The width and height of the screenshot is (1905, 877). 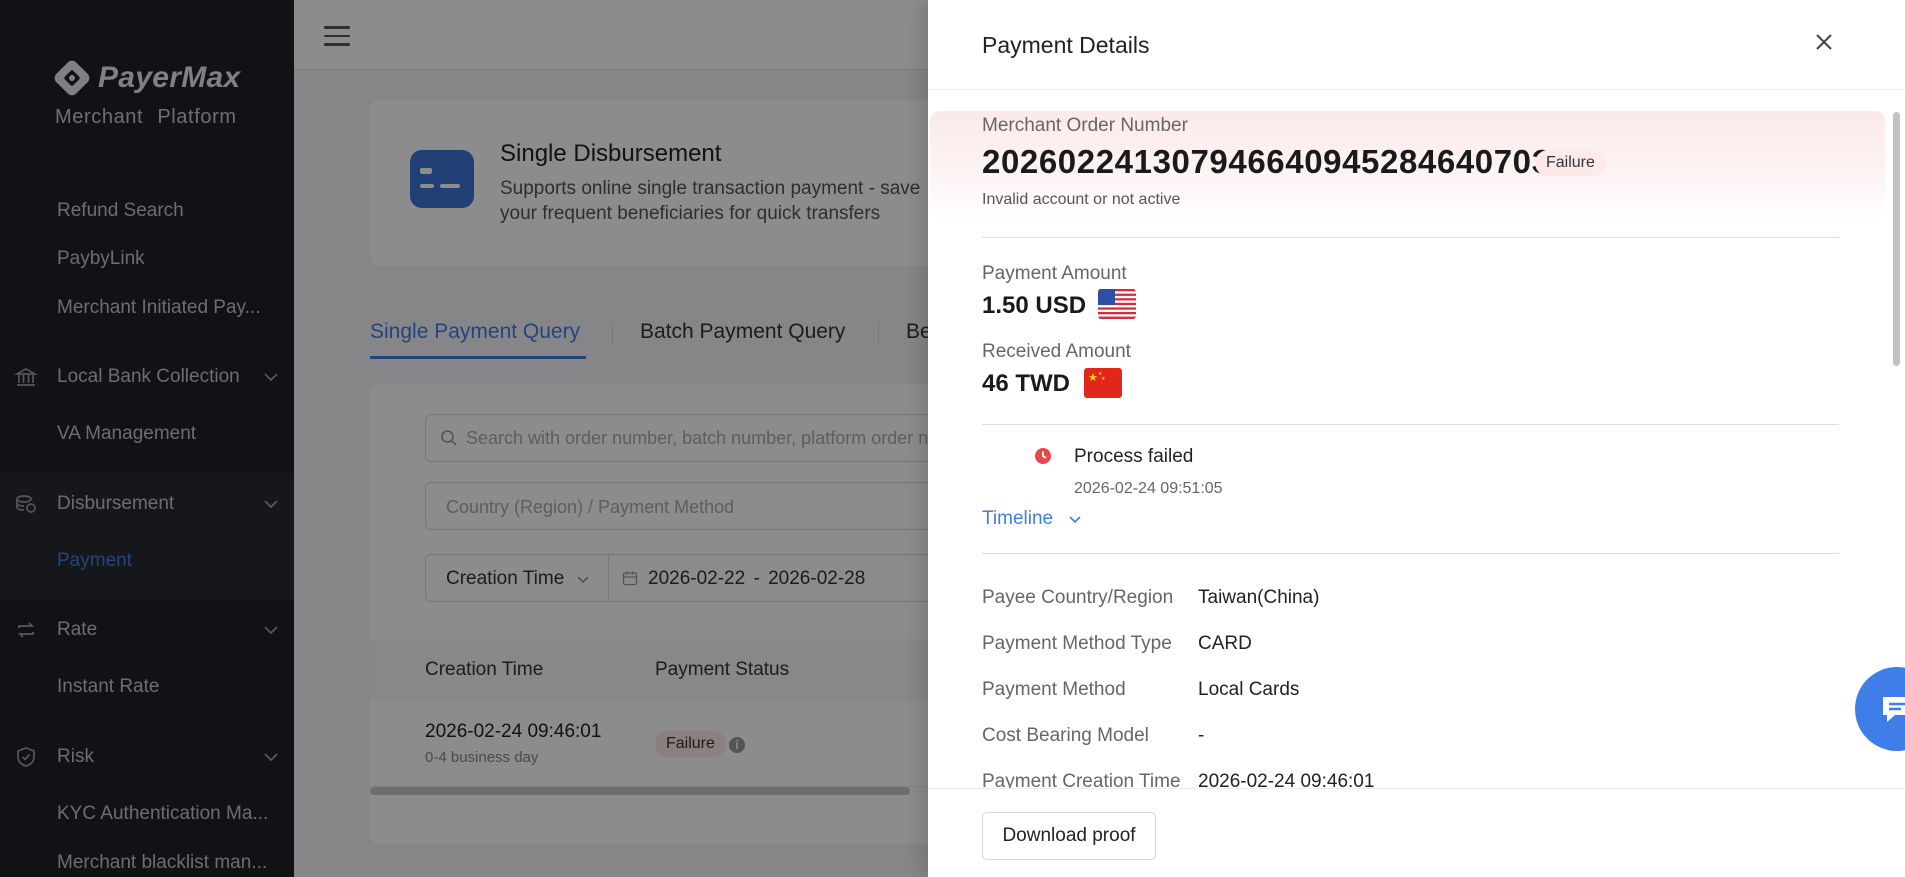 I want to click on payment-amount-label: Payment Amount, so click(x=1054, y=273).